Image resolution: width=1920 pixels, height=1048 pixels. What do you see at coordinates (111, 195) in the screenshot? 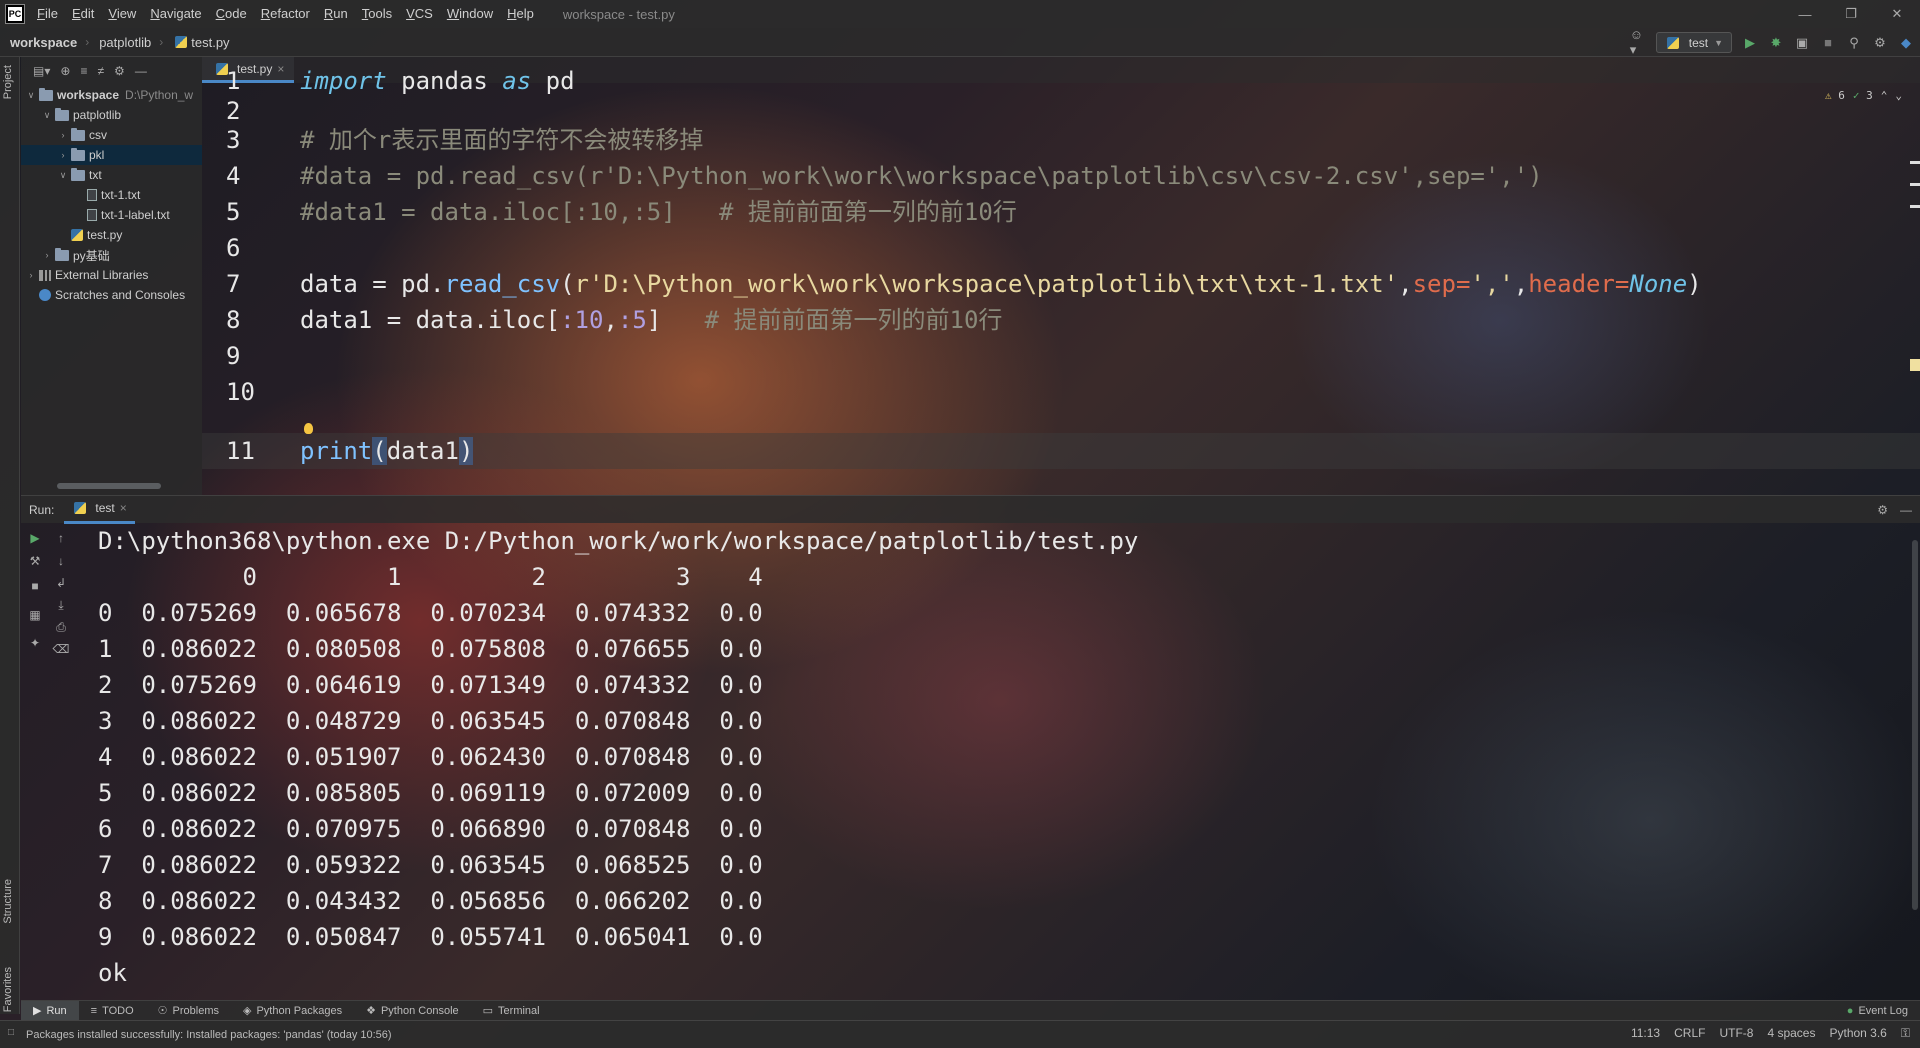
I see `tree-item: txt-1.txt` at bounding box center [111, 195].